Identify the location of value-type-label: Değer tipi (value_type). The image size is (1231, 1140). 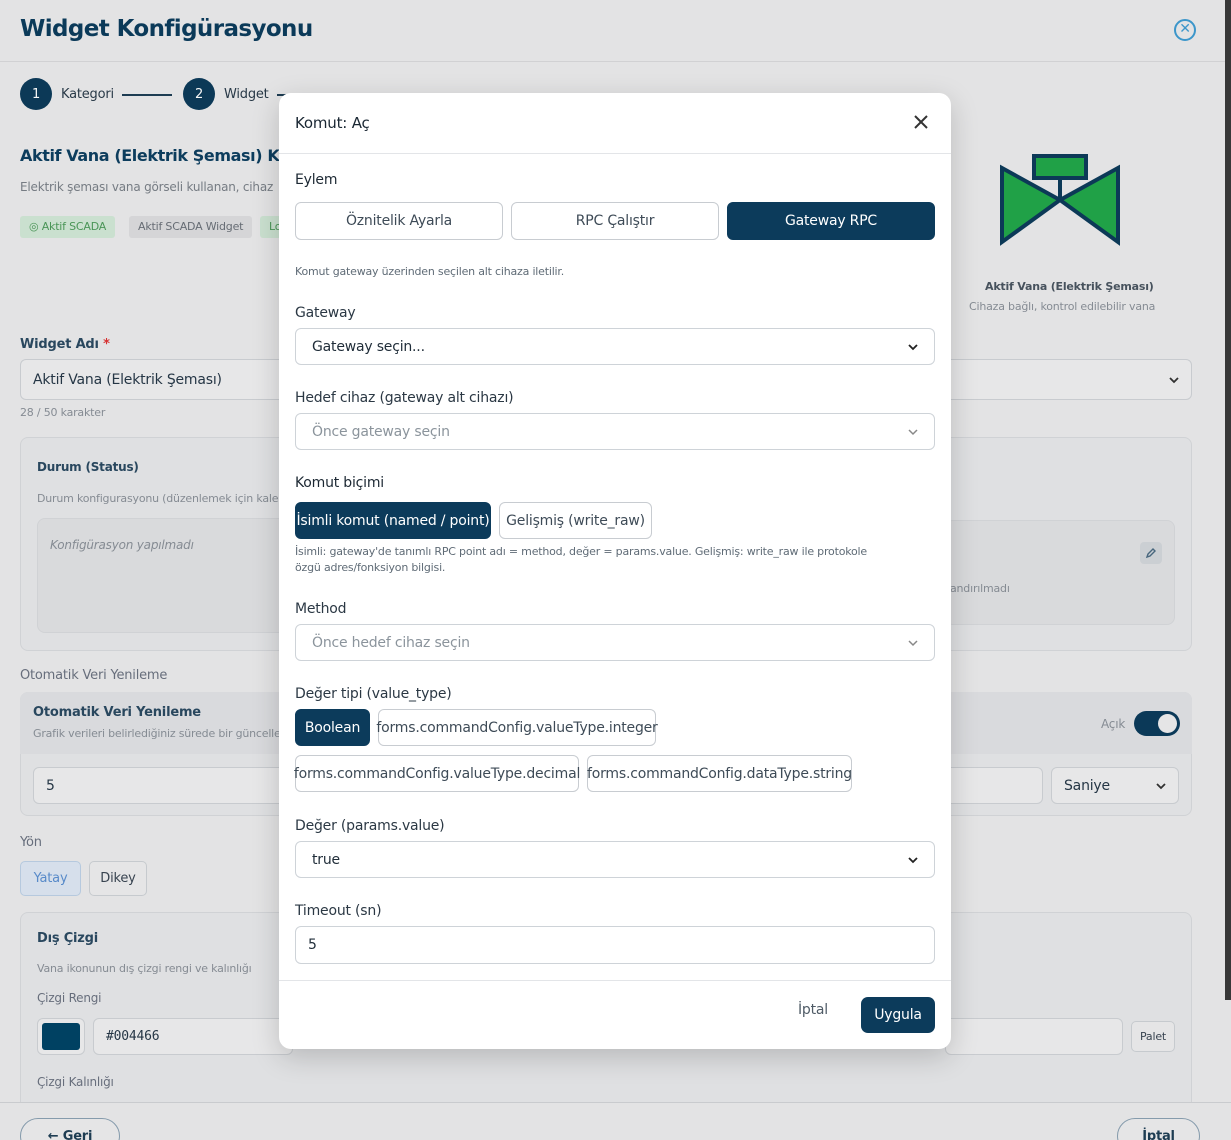
(373, 694).